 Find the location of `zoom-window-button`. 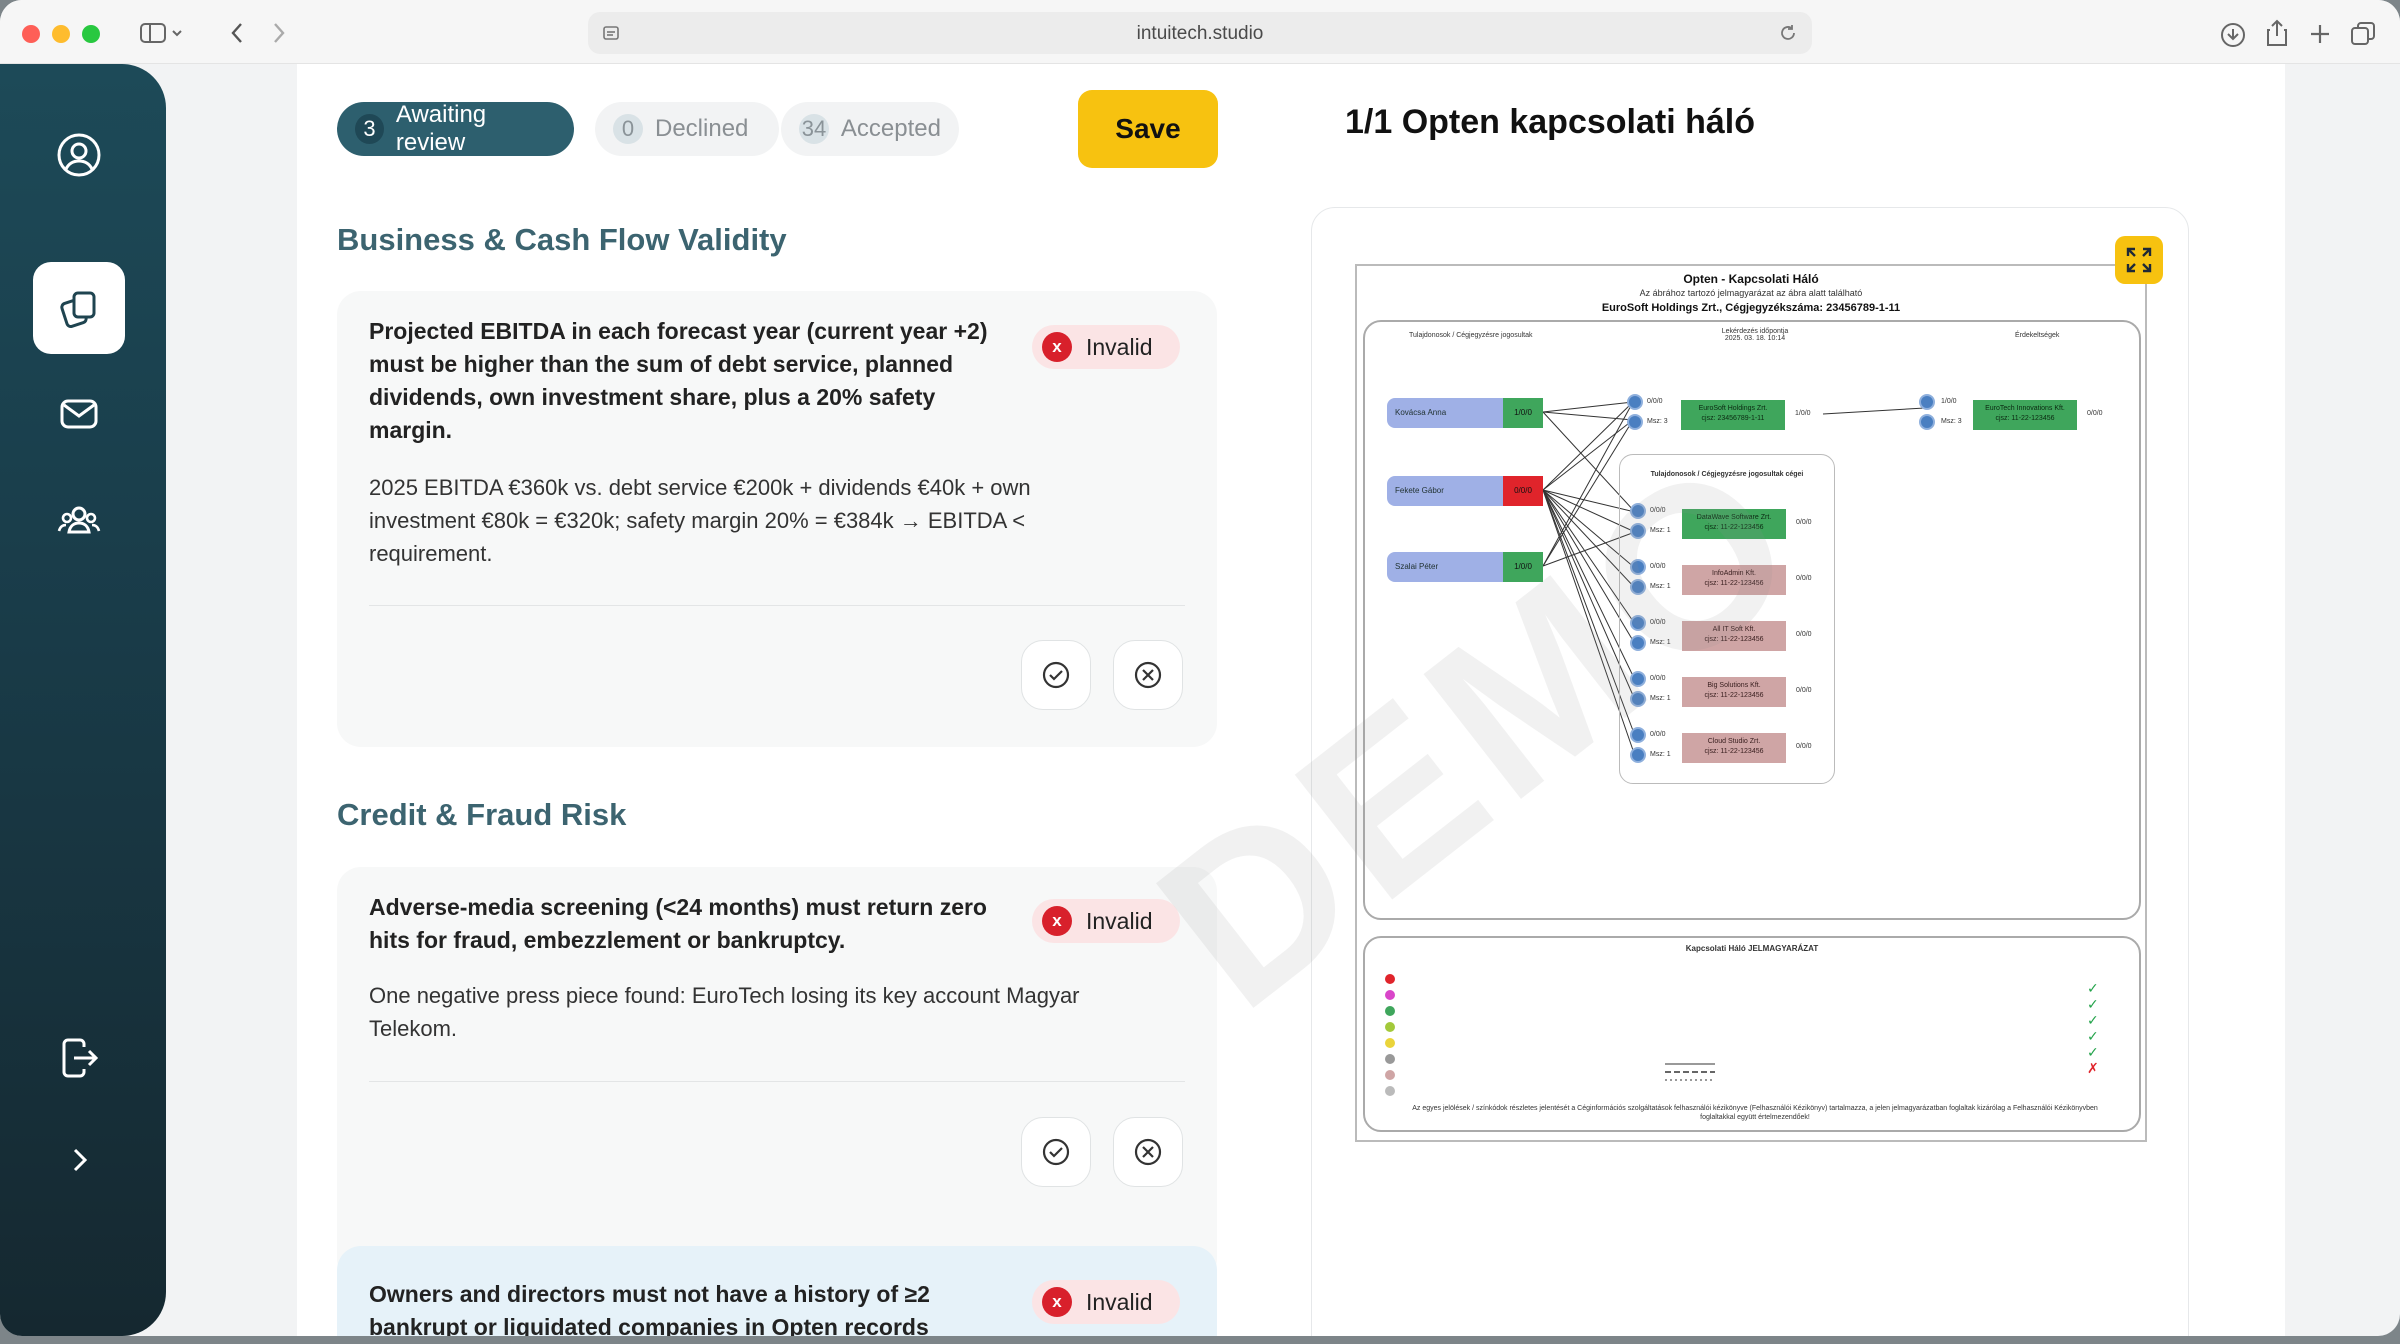

zoom-window-button is located at coordinates (91, 34).